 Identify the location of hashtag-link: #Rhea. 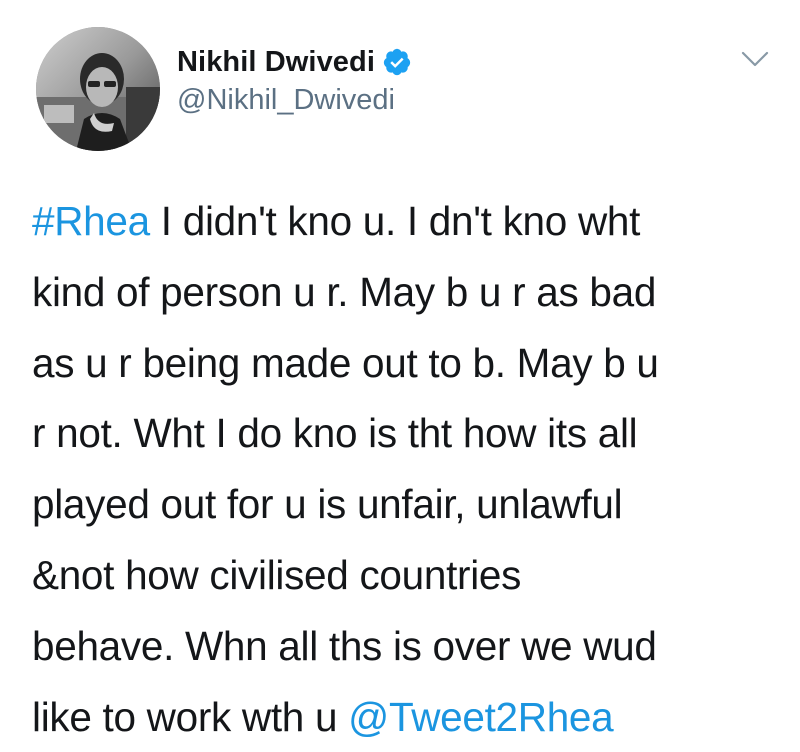
(91, 221).